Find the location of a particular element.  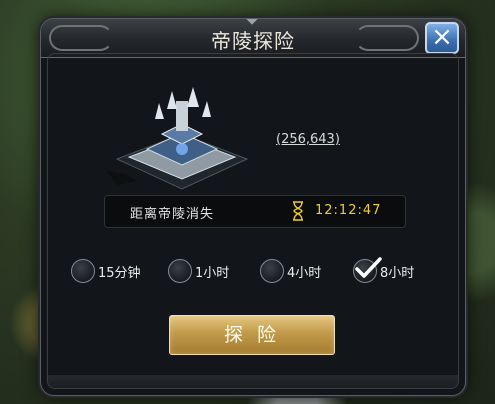

close-button: × is located at coordinates (442, 38).